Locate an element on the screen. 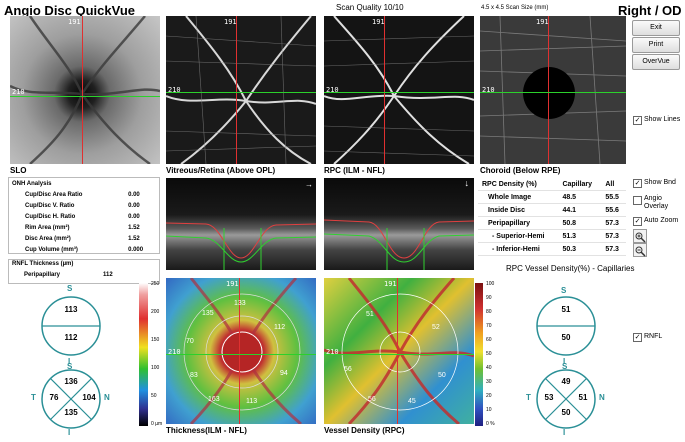 The image size is (685, 442). rpc-scan-v: 210 is located at coordinates (332, 90).